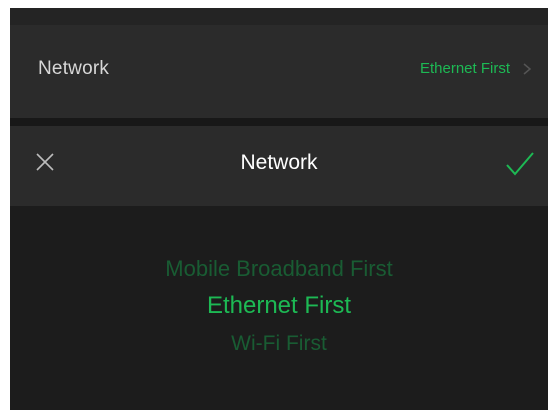 The height and width of the screenshot is (410, 548). I want to click on section-divider, so click(279, 122).